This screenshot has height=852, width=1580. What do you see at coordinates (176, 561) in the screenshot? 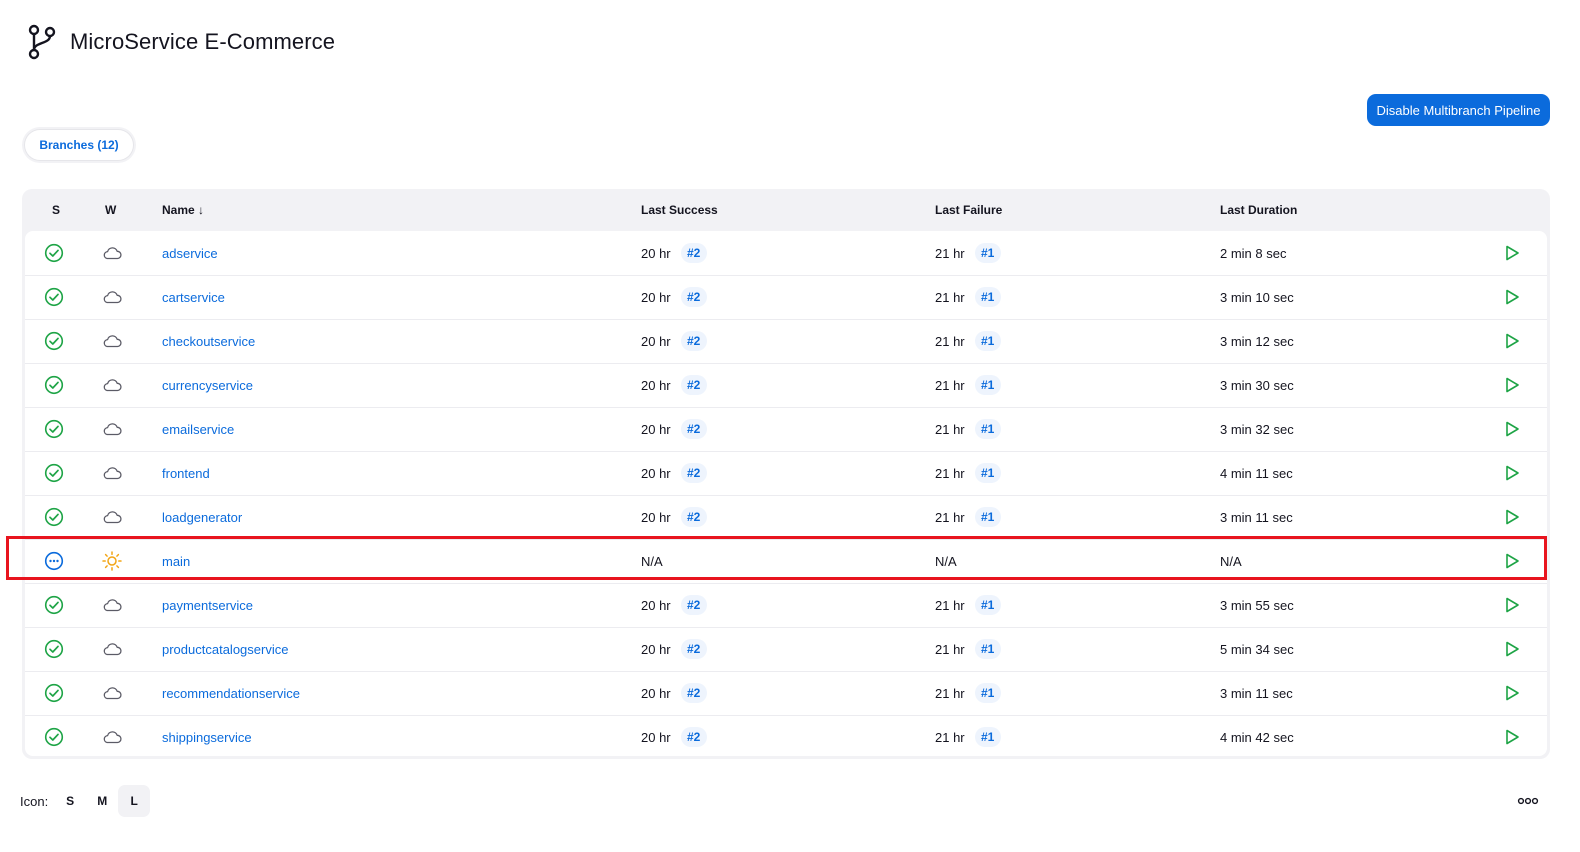
I see `branch-link: main` at bounding box center [176, 561].